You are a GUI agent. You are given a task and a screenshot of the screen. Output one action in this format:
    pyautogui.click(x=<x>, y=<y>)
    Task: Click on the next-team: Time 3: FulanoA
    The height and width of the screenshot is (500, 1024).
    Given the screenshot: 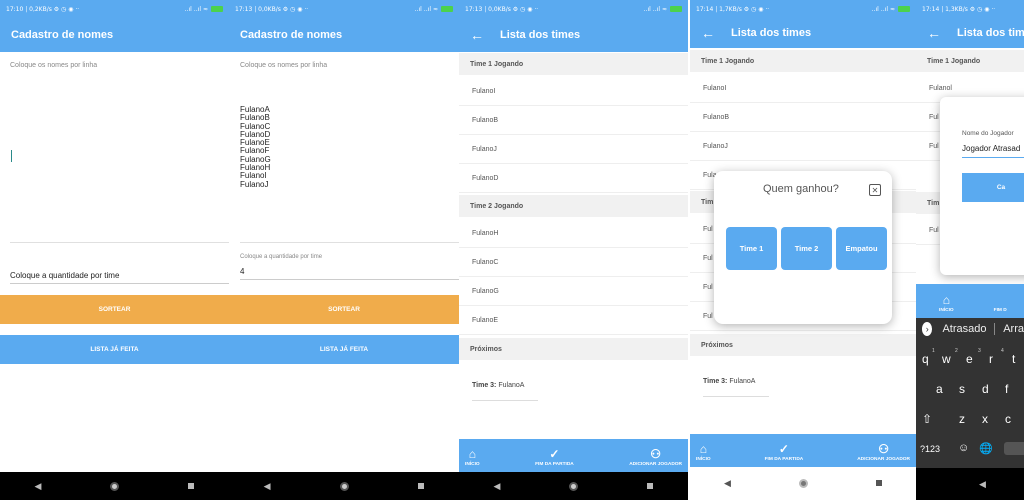 What is the action you would take?
    pyautogui.click(x=729, y=381)
    